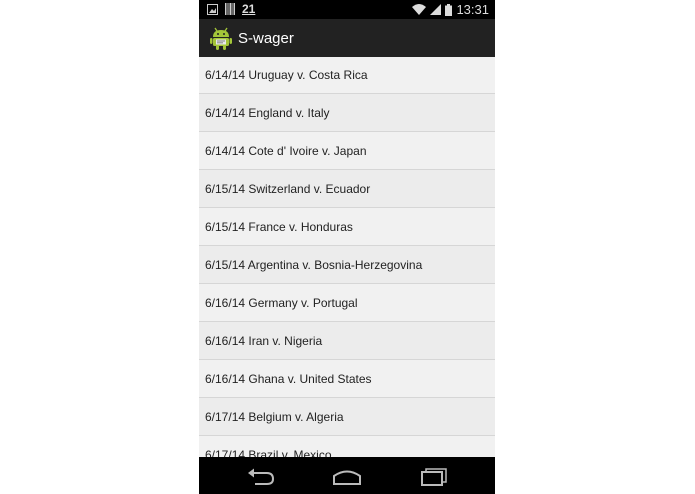  What do you see at coordinates (419, 9) in the screenshot?
I see `wifi-icon` at bounding box center [419, 9].